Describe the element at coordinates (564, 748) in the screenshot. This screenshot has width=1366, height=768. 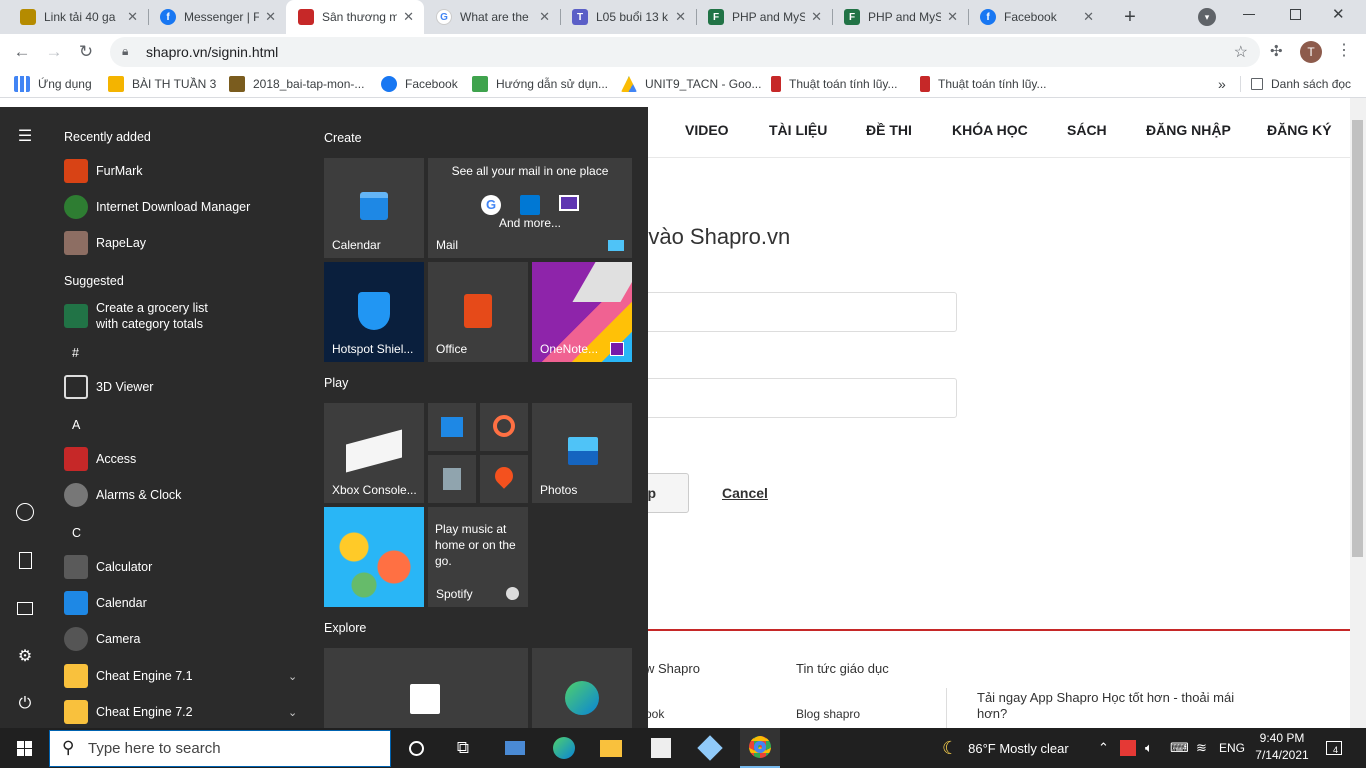
I see `edge-icon` at that location.